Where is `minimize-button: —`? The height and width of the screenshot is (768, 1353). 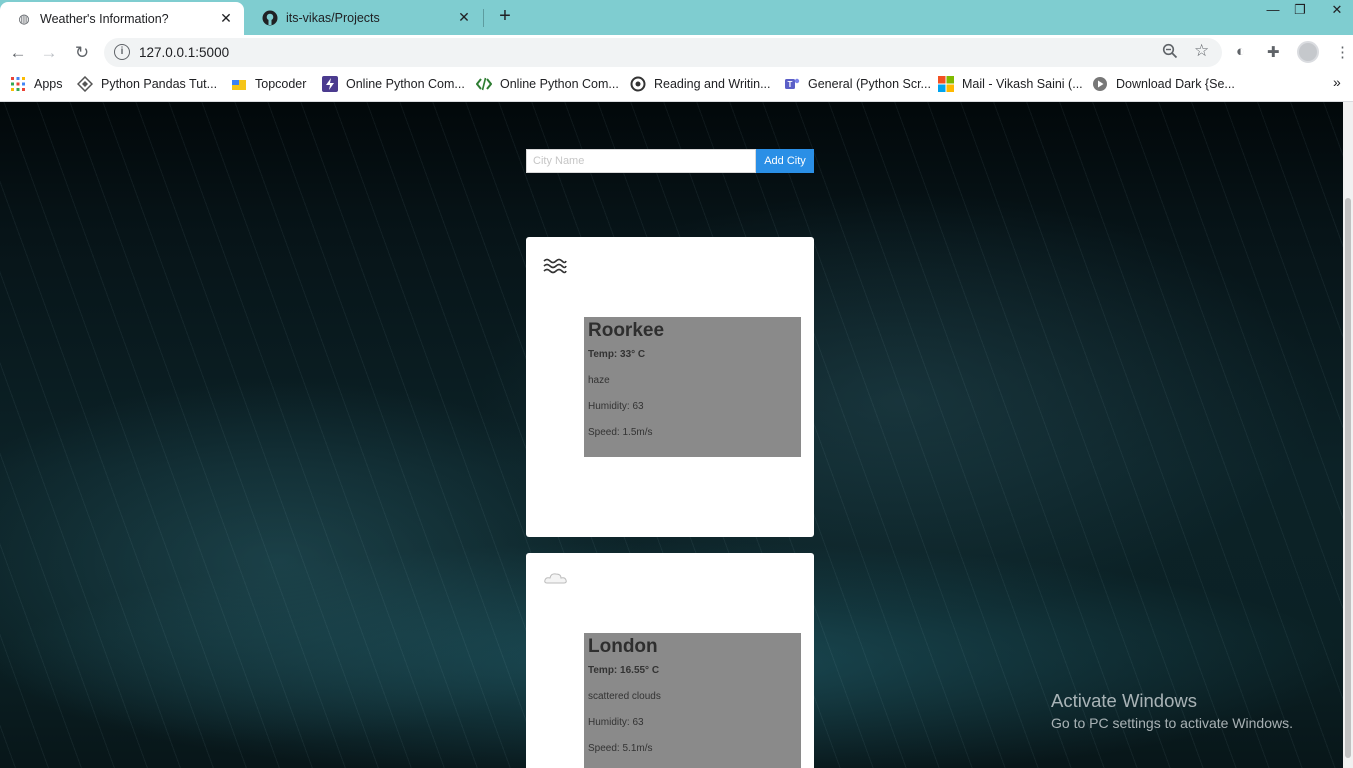
minimize-button: — is located at coordinates (1273, 11).